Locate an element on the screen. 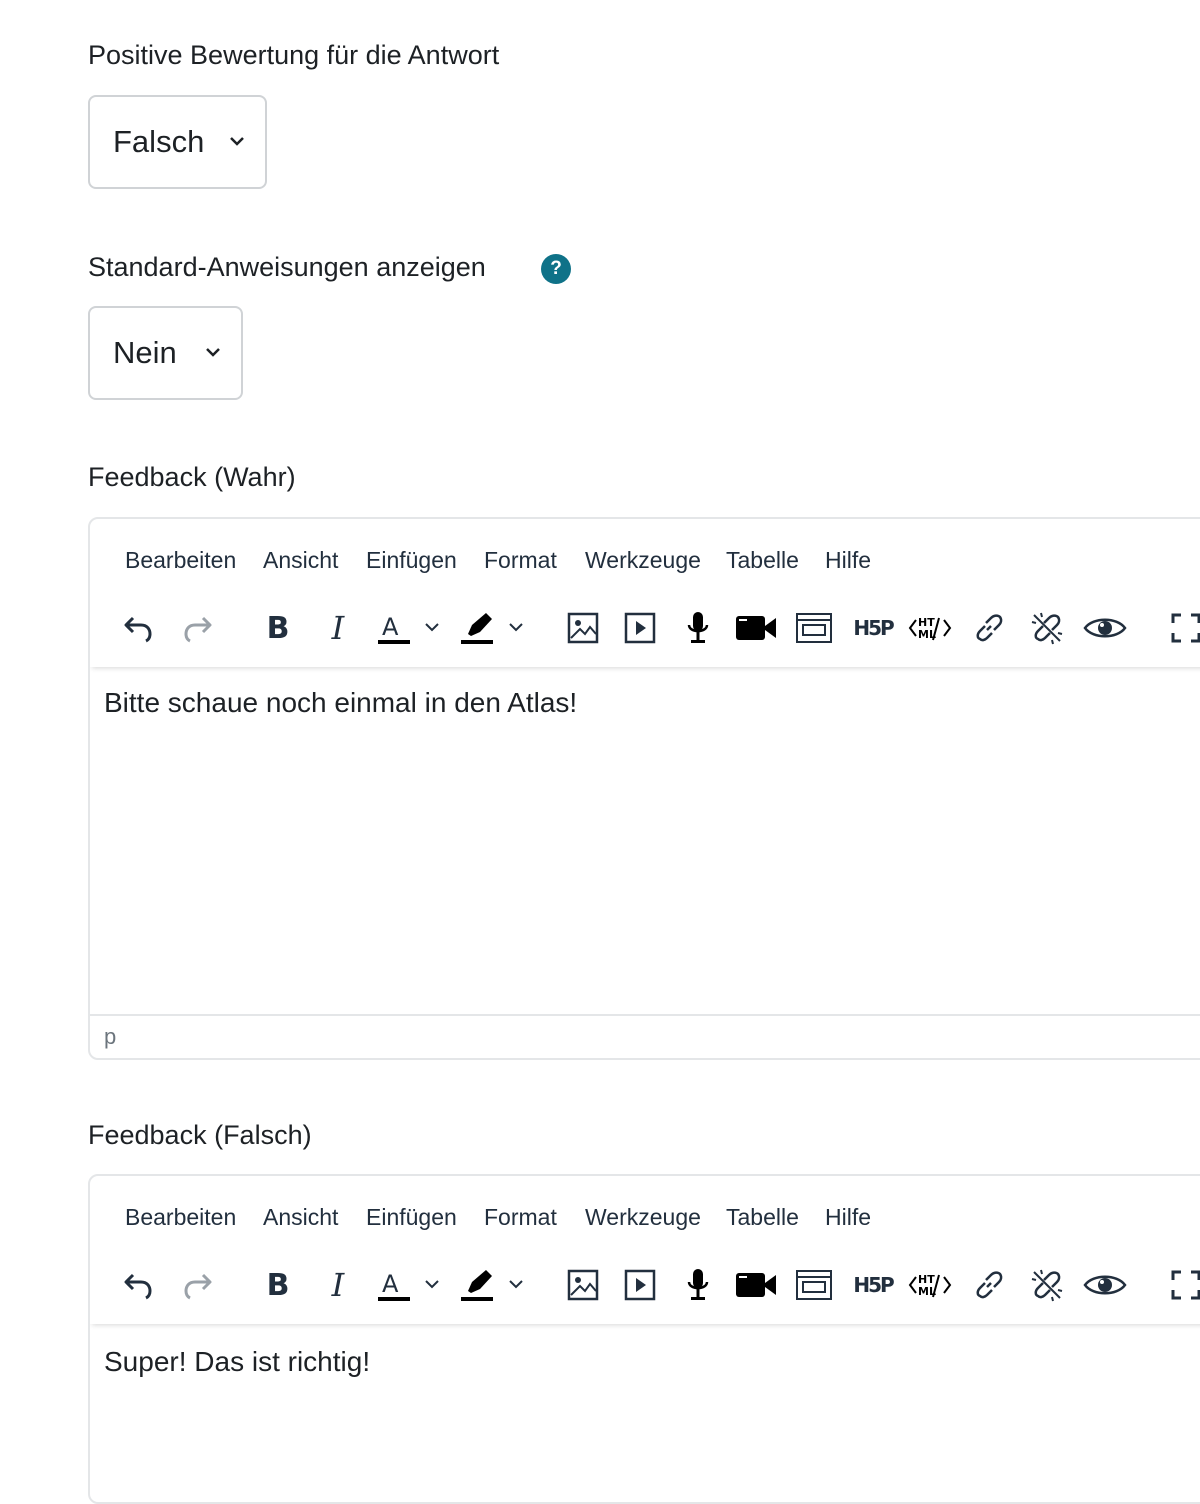 Image resolution: width=1200 pixels, height=1504 pixels. positive-rating-select: Falsch is located at coordinates (177, 142).